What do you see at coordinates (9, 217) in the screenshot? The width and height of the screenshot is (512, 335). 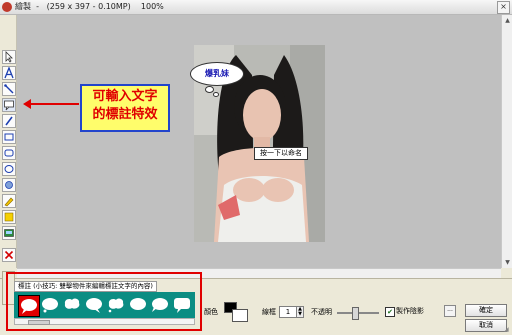 I see `stamp-icon` at bounding box center [9, 217].